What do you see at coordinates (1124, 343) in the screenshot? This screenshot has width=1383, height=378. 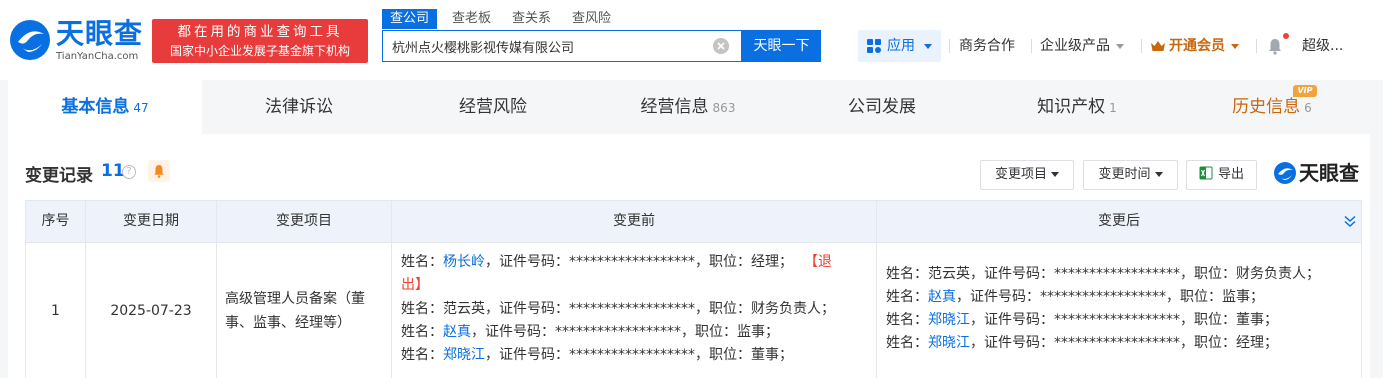 I see `after-text: ，证件号码：******************，职位：经理；` at bounding box center [1124, 343].